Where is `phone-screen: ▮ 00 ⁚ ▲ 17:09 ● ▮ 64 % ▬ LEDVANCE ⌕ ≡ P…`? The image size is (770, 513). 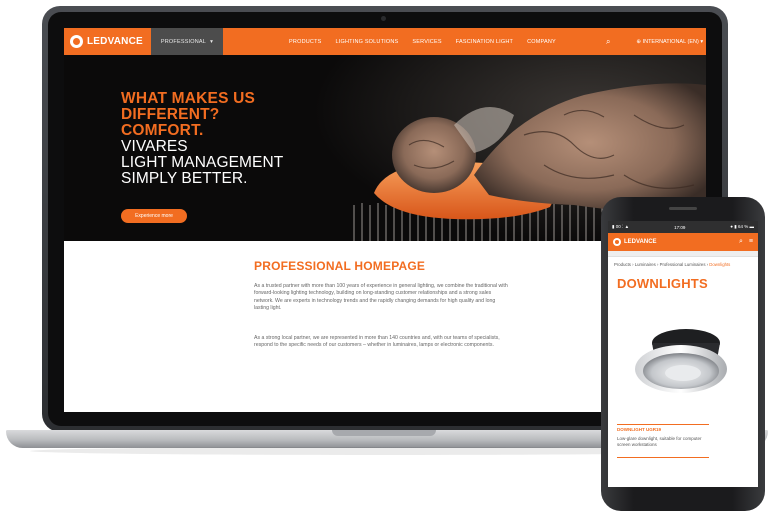 phone-screen: ▮ 00 ⁚ ▲ 17:09 ● ▮ 64 % ▬ LEDVANCE ⌕ ≡ P… is located at coordinates (683, 354).